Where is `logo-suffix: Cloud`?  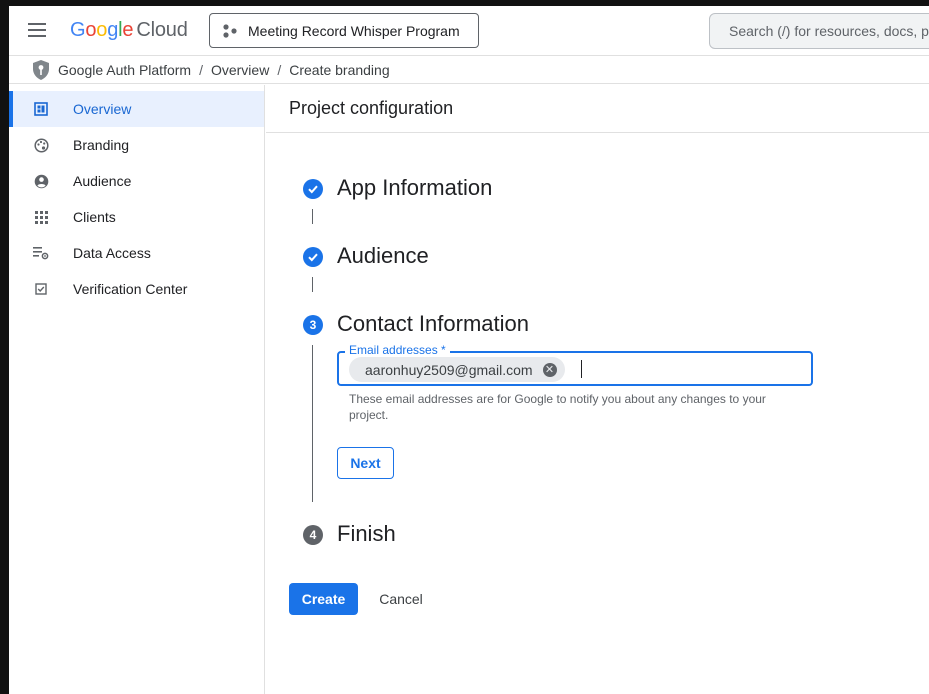 logo-suffix: Cloud is located at coordinates (162, 30).